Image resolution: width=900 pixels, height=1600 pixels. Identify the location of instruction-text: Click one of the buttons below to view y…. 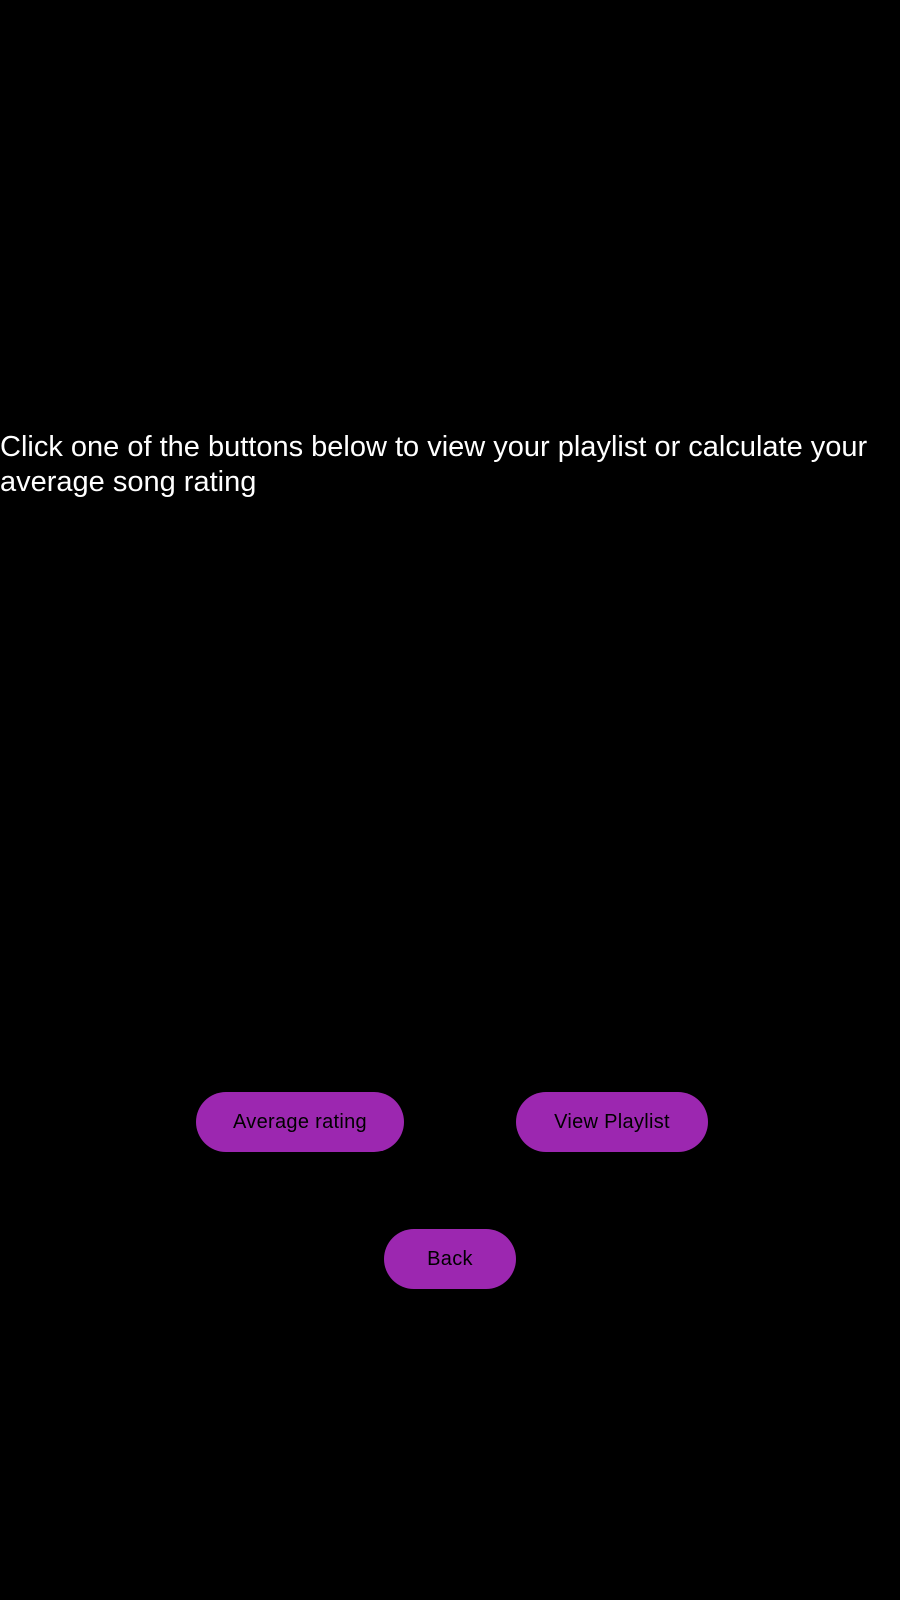
(434, 464).